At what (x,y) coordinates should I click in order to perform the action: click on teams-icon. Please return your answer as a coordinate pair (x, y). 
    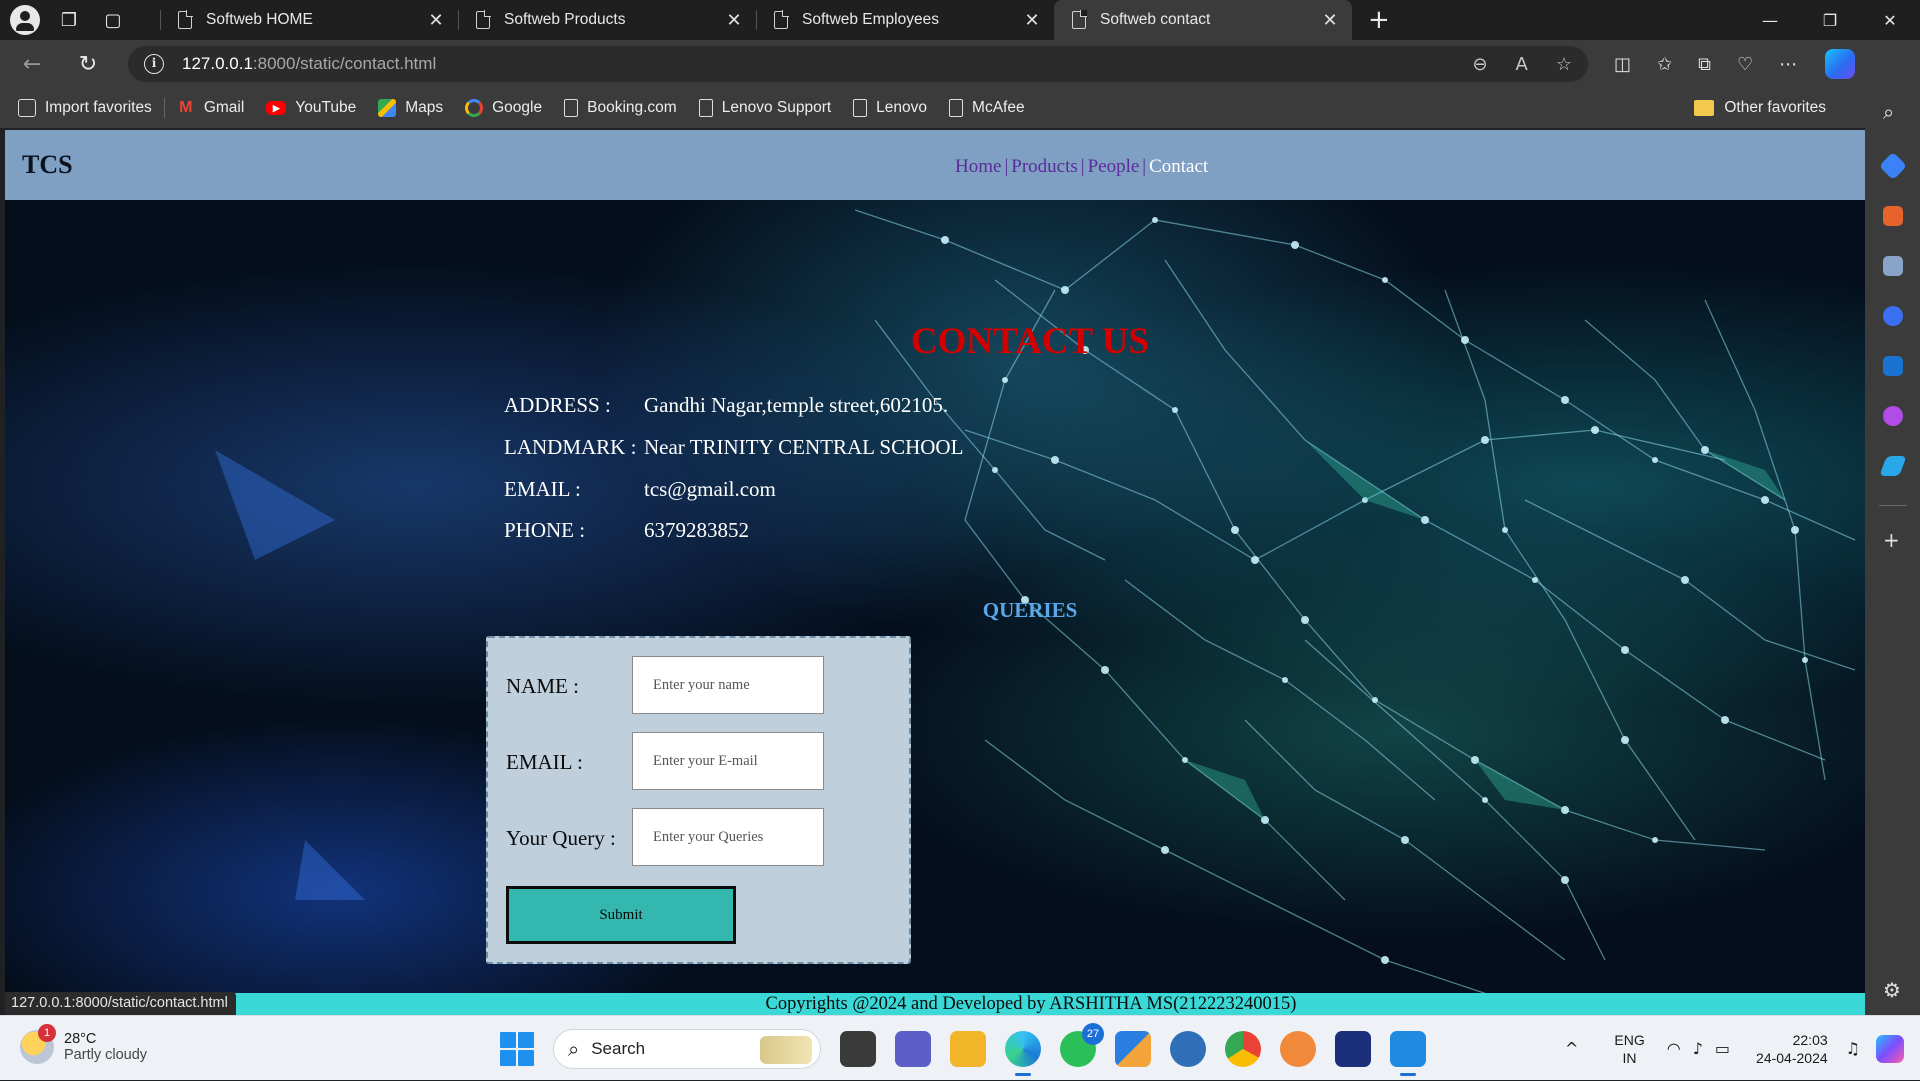
    Looking at the image, I should click on (913, 1049).